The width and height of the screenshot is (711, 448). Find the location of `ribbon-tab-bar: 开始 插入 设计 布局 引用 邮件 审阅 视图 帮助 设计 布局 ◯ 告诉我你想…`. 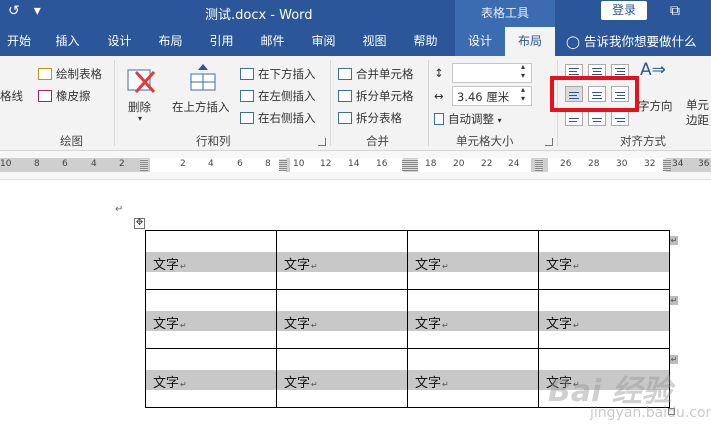

ribbon-tab-bar: 开始 插入 设计 布局 引用 邮件 审阅 视图 帮助 设计 布局 ◯ 告诉我你想… is located at coordinates (355, 41).